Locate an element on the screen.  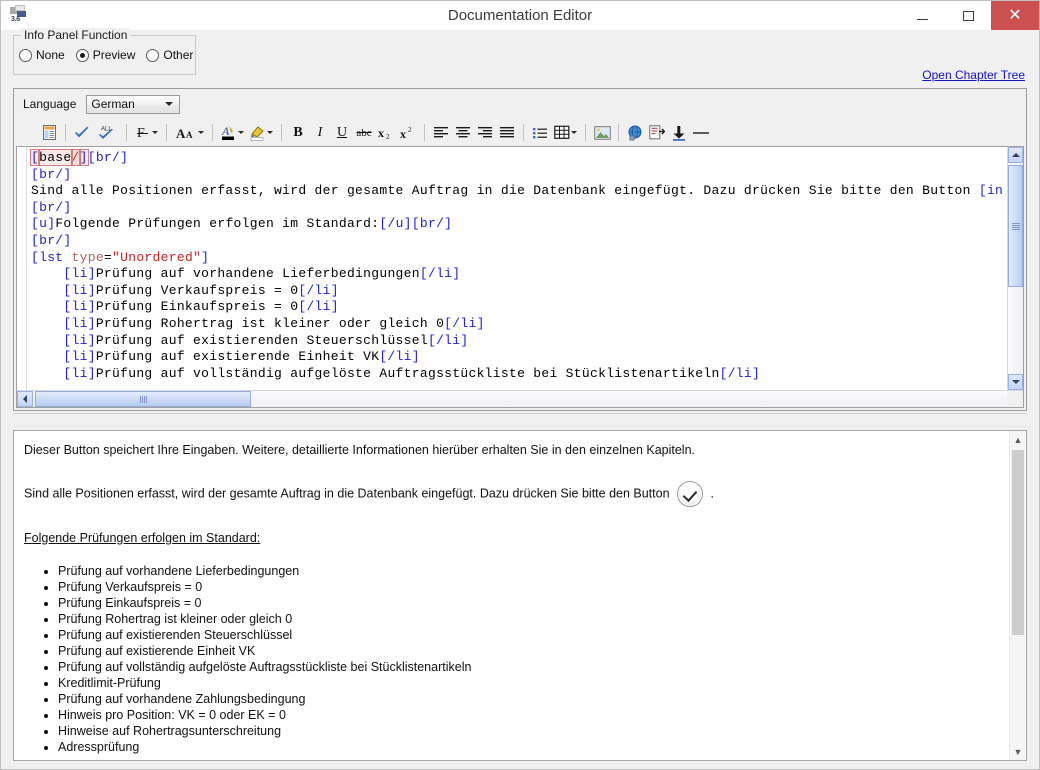
scroll-up-button is located at coordinates (1015, 155).